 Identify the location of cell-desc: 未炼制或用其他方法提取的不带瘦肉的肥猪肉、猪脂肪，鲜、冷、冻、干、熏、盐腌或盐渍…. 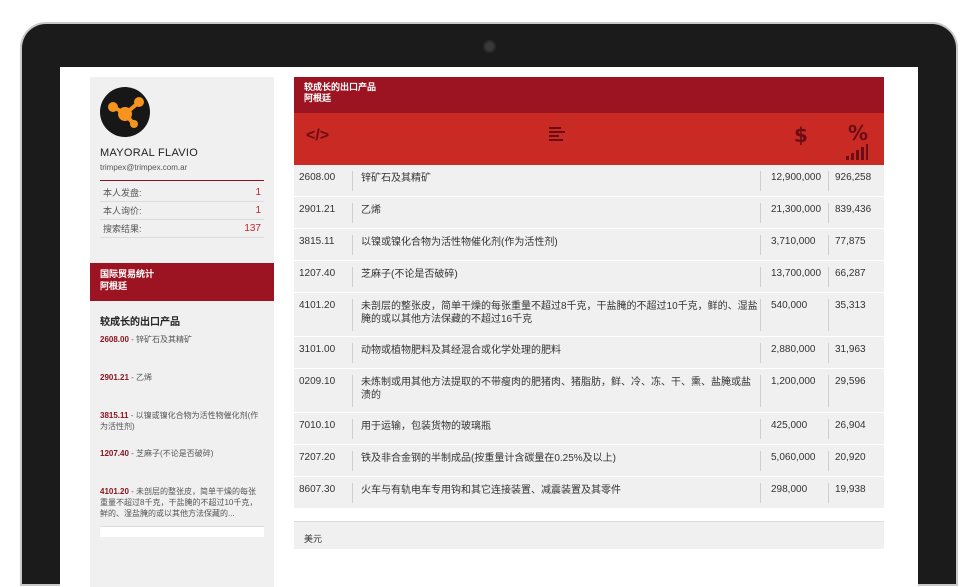
(556, 391).